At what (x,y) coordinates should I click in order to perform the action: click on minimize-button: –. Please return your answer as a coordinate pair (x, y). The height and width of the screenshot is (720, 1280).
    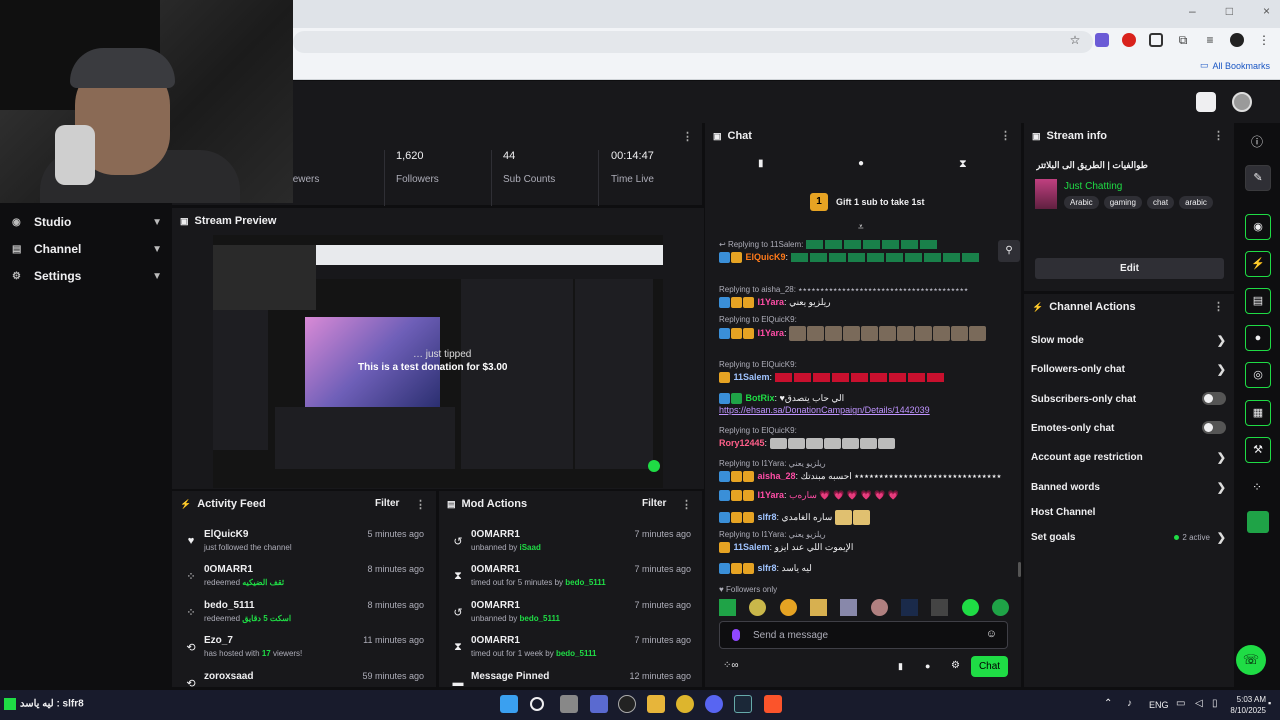
    Looking at the image, I should click on (1192, 11).